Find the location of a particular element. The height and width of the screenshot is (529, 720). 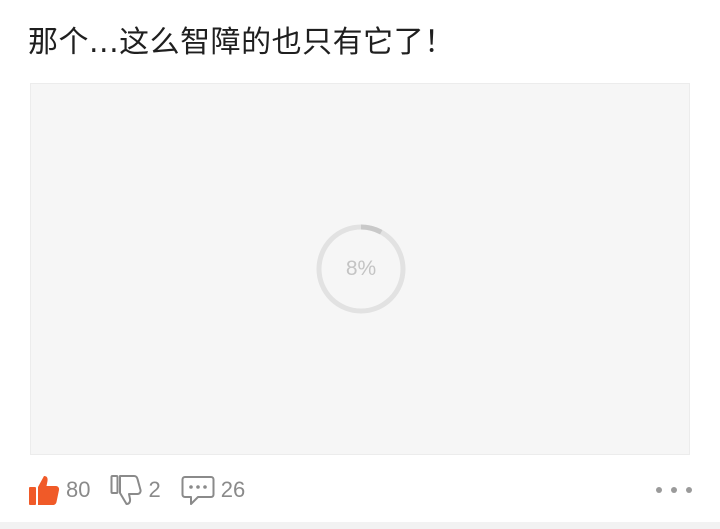

action-bar: 80 2 26 is located at coordinates (146, 490).